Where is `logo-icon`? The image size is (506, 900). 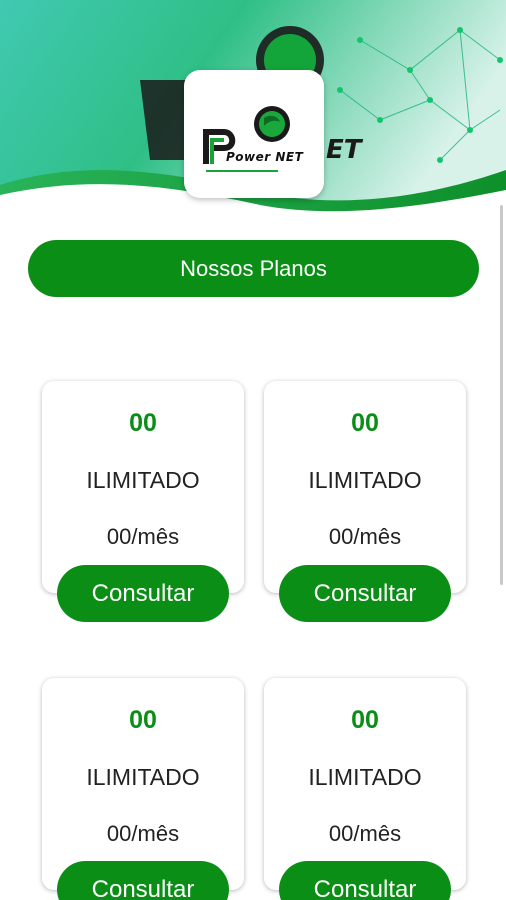
logo-icon is located at coordinates (246, 139).